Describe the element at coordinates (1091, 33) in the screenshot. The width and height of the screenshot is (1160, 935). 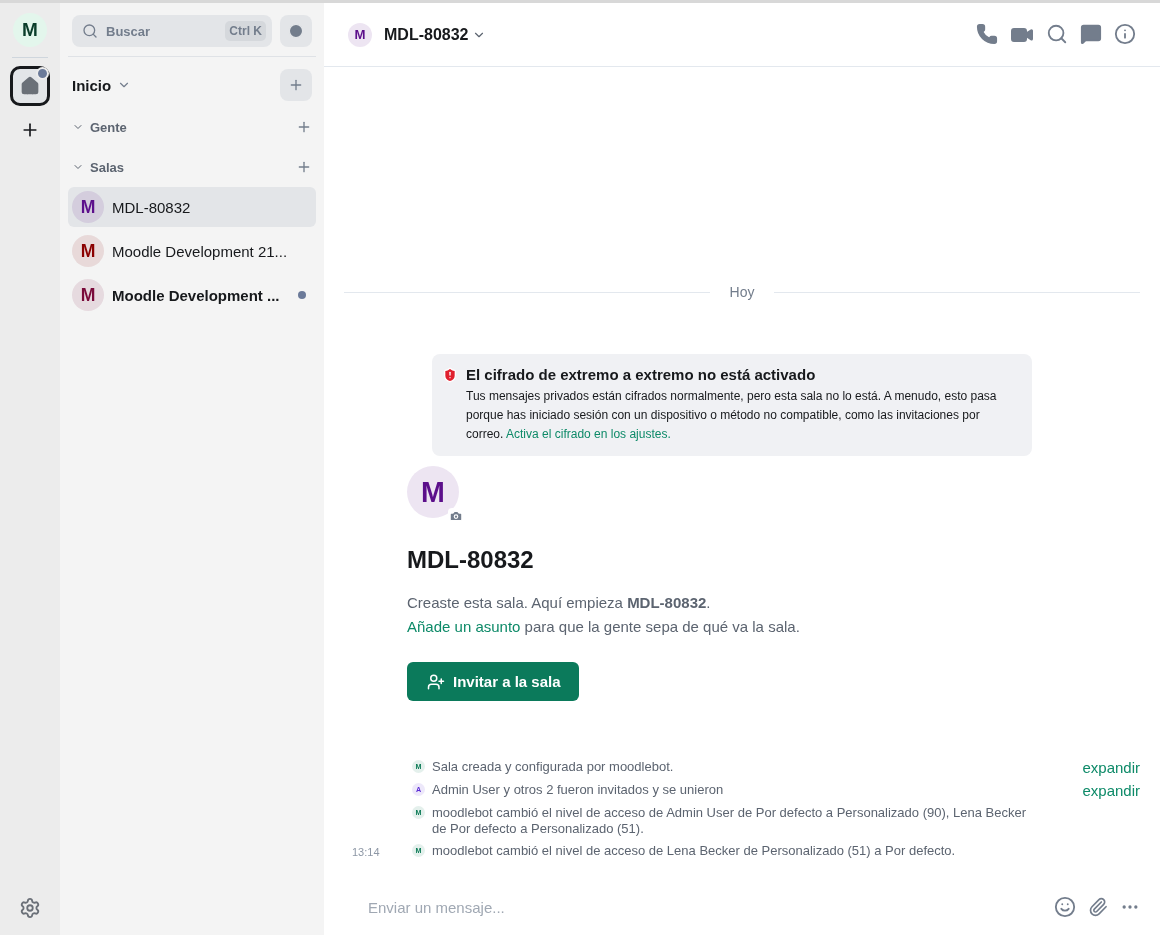
I see `threads-icon` at that location.